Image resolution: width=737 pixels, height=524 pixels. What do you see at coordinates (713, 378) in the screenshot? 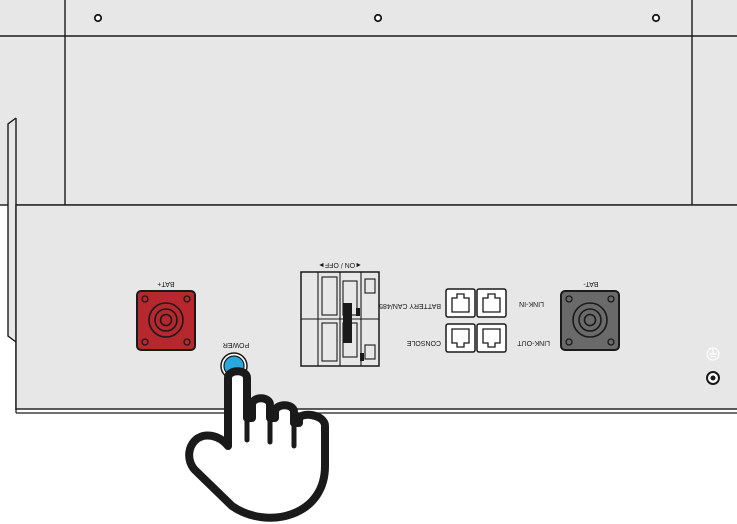
I see `ground-stud` at bounding box center [713, 378].